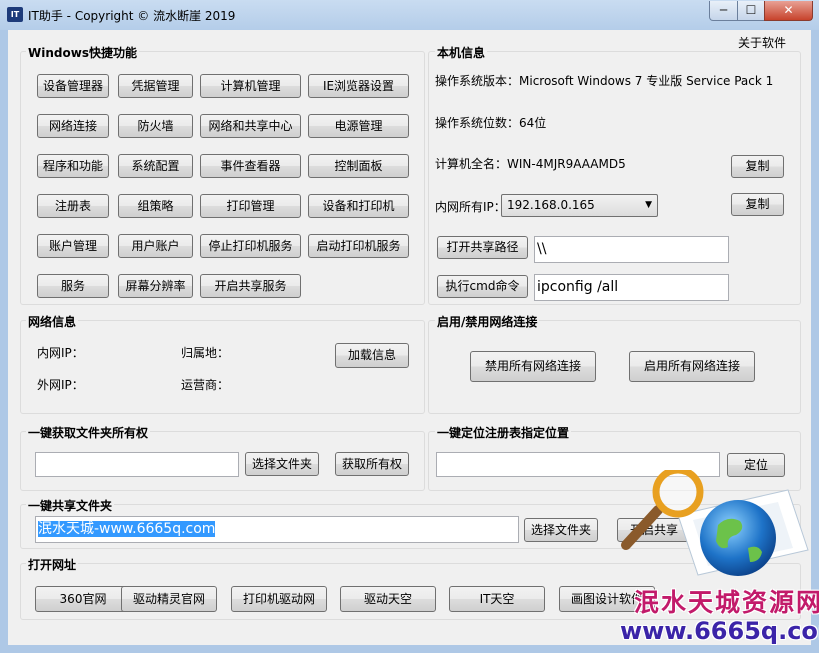  What do you see at coordinates (82, 52) in the screenshot?
I see `windows-shortcuts-title: Windows快捷功能` at bounding box center [82, 52].